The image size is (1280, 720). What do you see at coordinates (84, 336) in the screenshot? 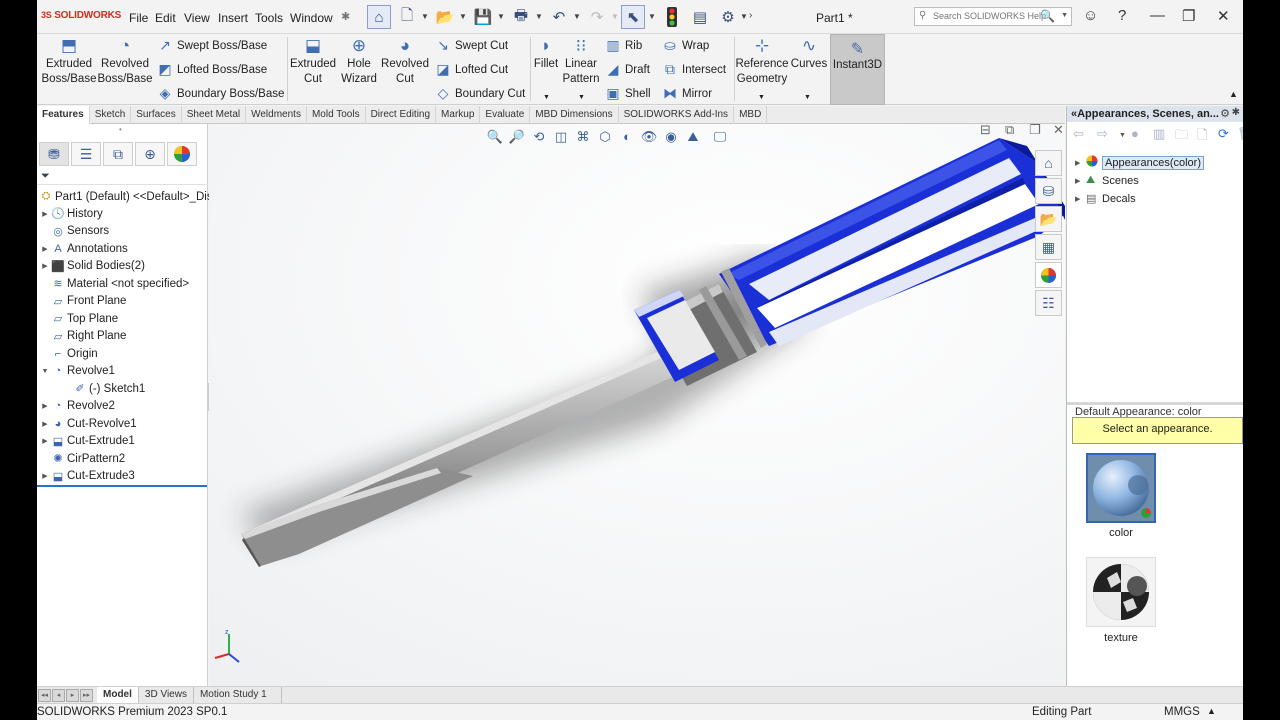
I see `tree-item: ▱ Right Plane` at bounding box center [84, 336].